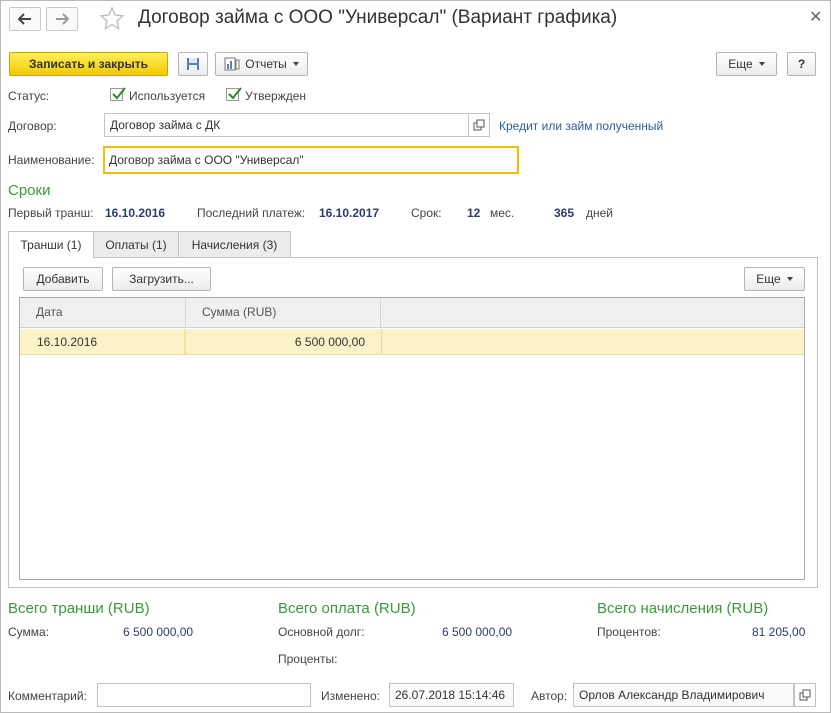 Image resolution: width=831 pixels, height=713 pixels. What do you see at coordinates (135, 213) in the screenshot?
I see `first-tranche-value: 16.10.2016` at bounding box center [135, 213].